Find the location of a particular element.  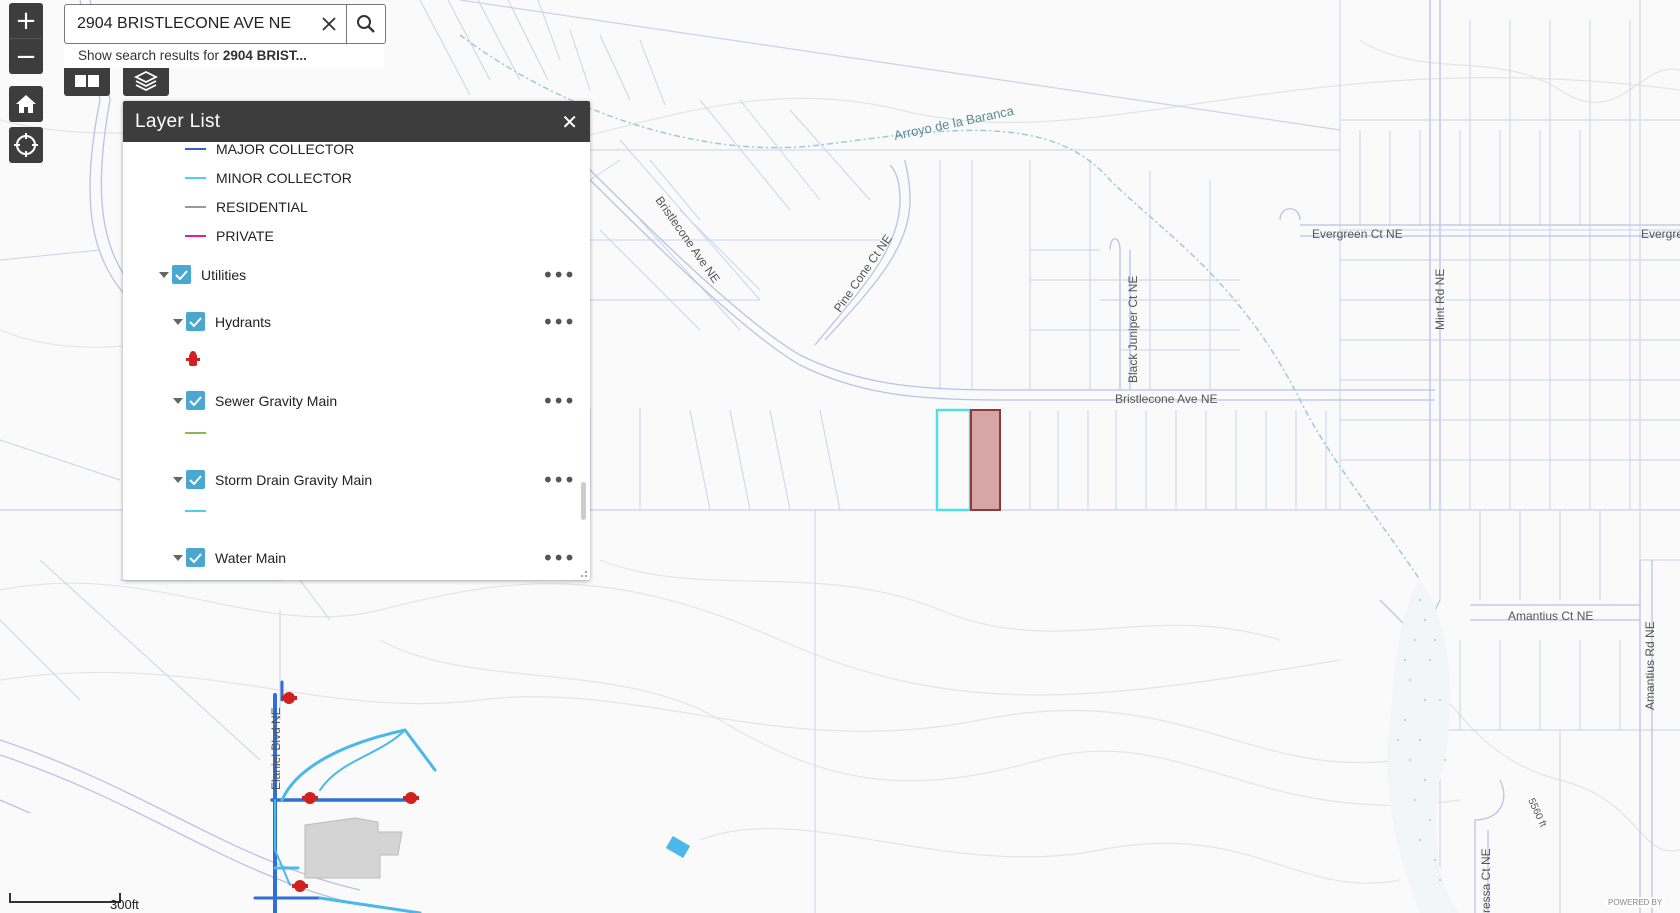

layer-water-main: Water Main is located at coordinates (229, 557).